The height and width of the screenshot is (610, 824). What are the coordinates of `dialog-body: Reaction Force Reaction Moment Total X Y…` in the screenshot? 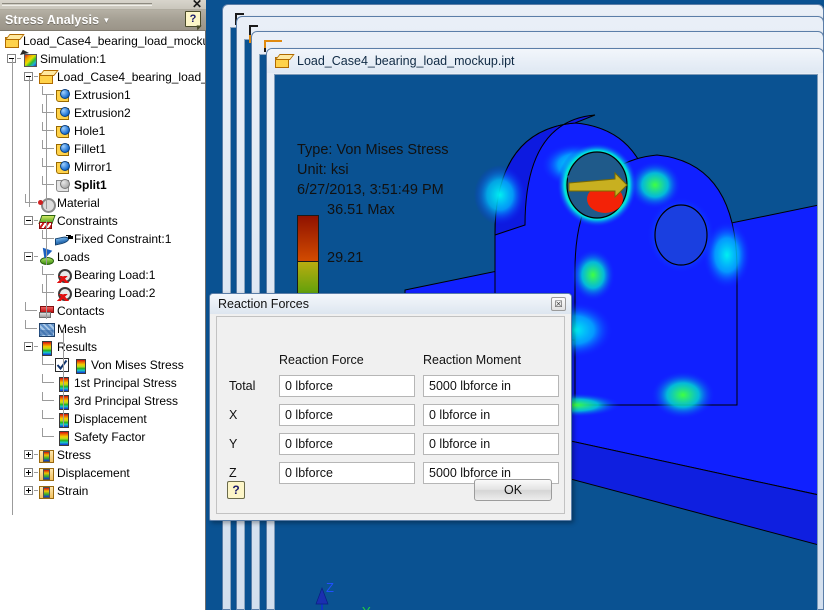 It's located at (390, 415).